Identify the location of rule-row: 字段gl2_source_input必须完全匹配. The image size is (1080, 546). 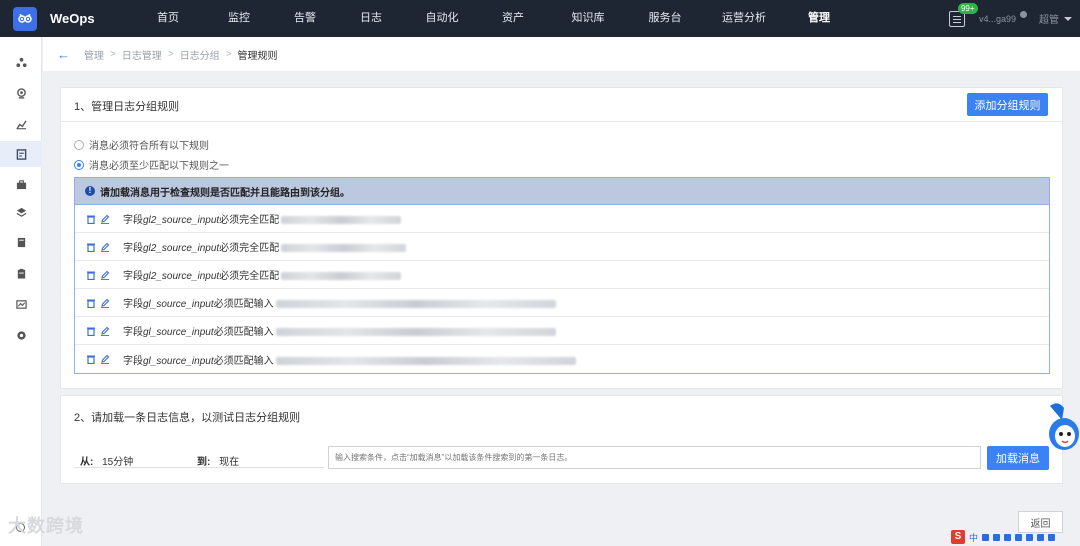
(562, 219).